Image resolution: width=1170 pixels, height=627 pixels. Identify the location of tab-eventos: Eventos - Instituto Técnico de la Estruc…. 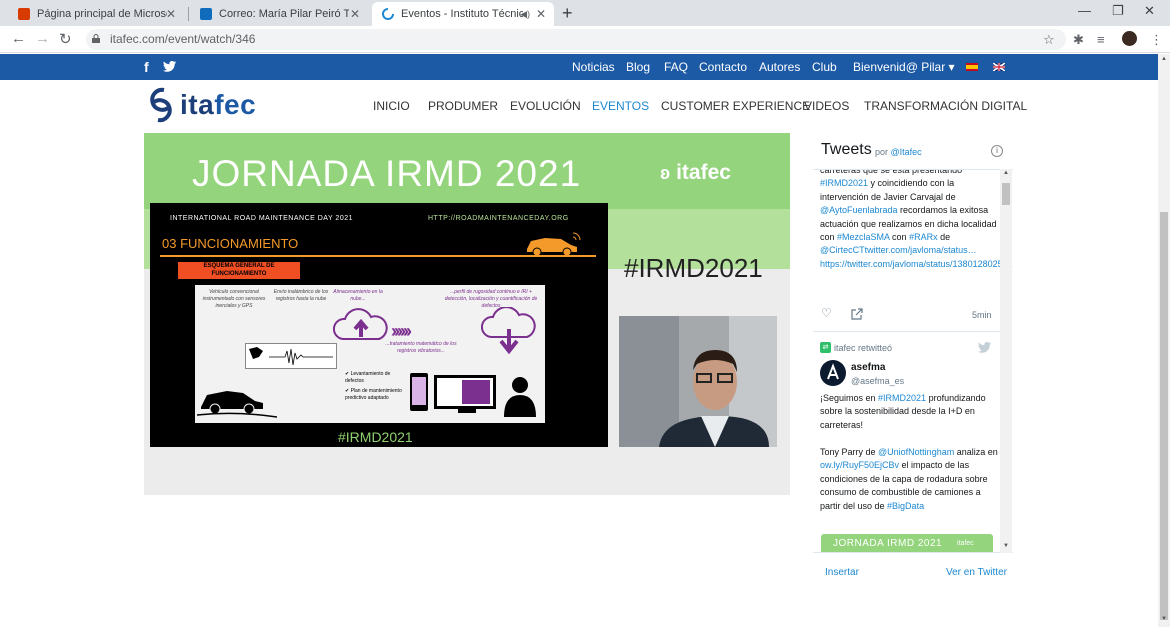
(463, 14).